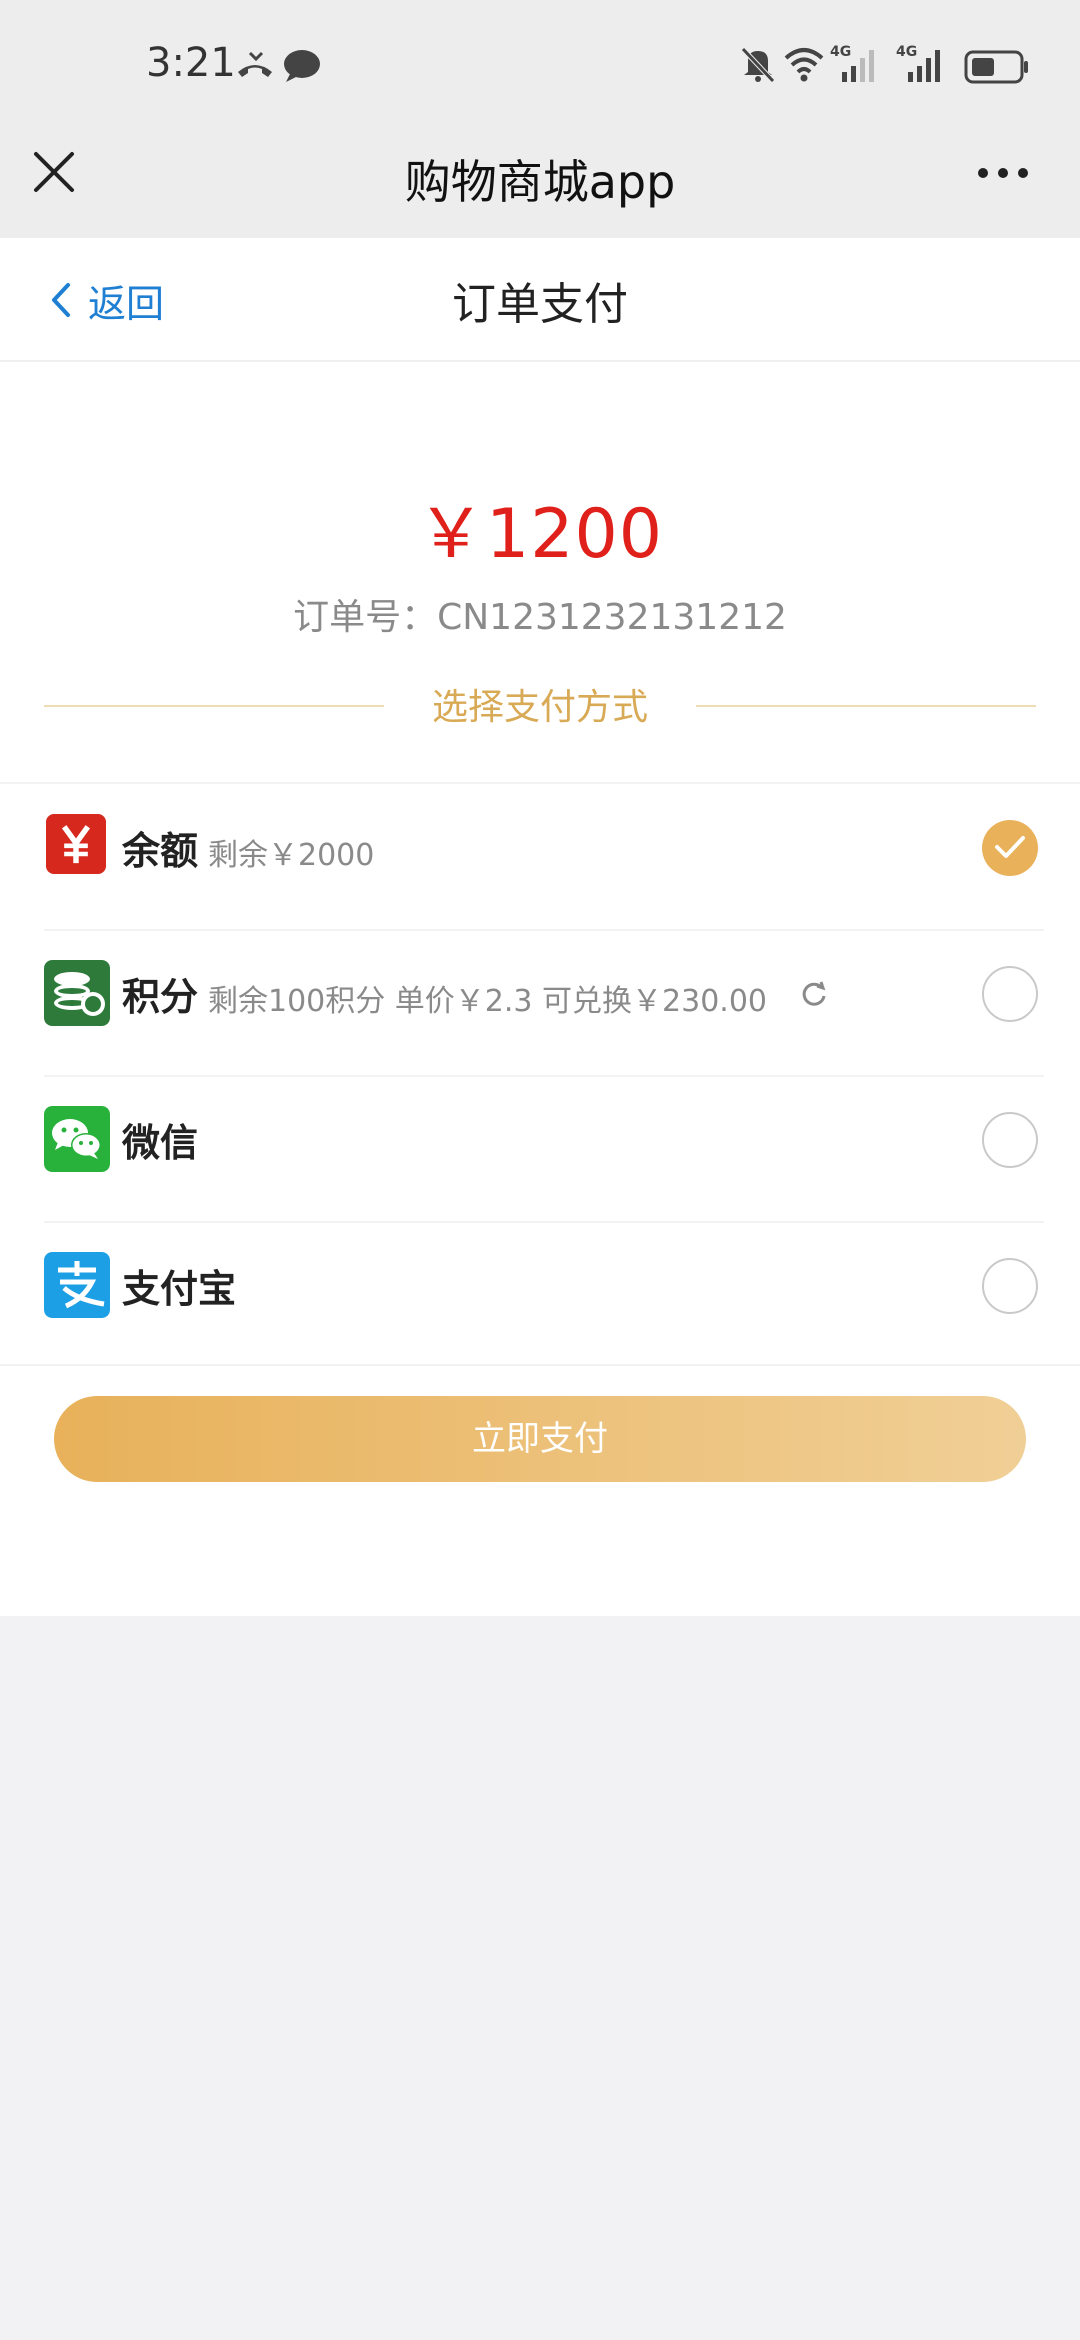 This screenshot has height=2340, width=1080. Describe the element at coordinates (302, 66) in the screenshot. I see `message-icon` at that location.